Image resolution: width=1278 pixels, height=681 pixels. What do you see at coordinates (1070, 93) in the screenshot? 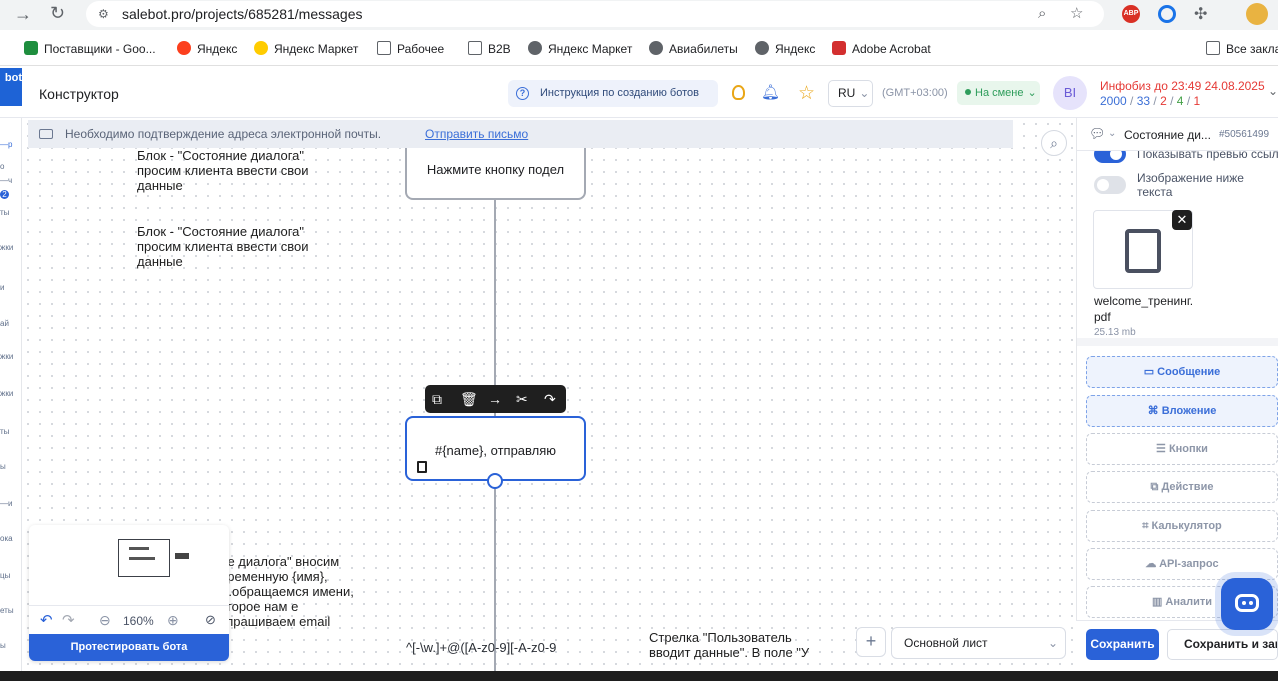
I see `avatar: BI` at bounding box center [1070, 93].